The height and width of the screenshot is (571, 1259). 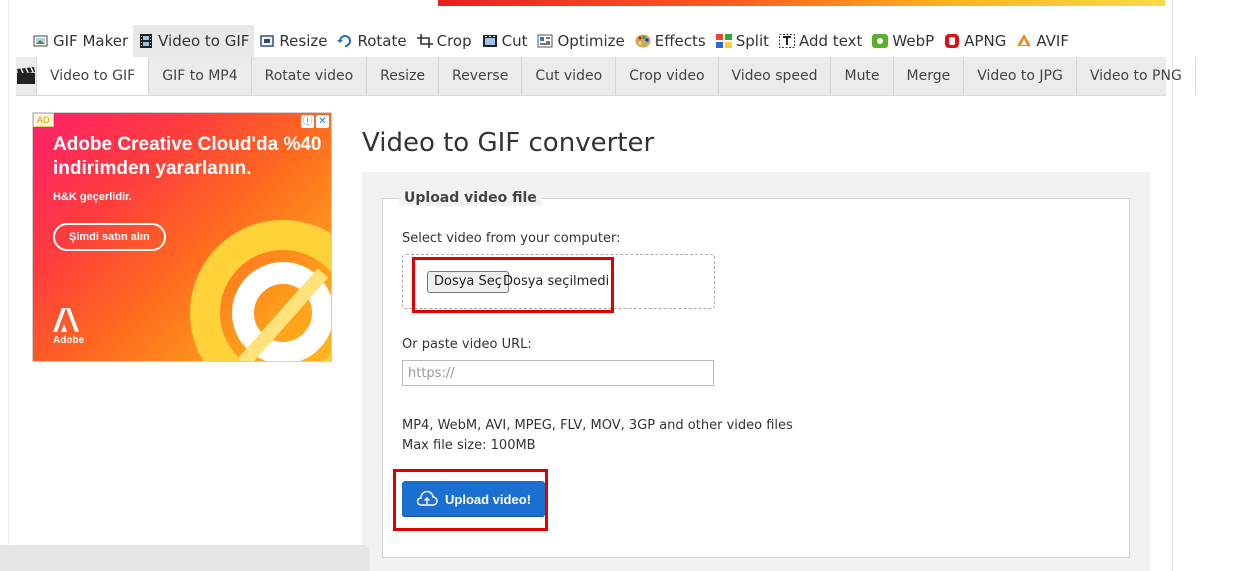 I want to click on nav-resize-label: Resize, so click(x=303, y=41).